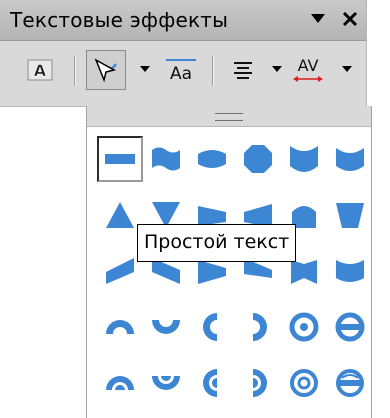  I want to click on shape-wave, so click(166, 159).